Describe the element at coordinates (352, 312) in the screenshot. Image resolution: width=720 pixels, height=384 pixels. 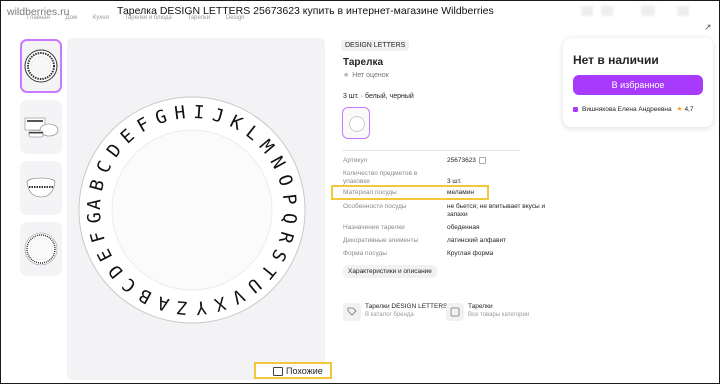
I see `tag-icon` at that location.